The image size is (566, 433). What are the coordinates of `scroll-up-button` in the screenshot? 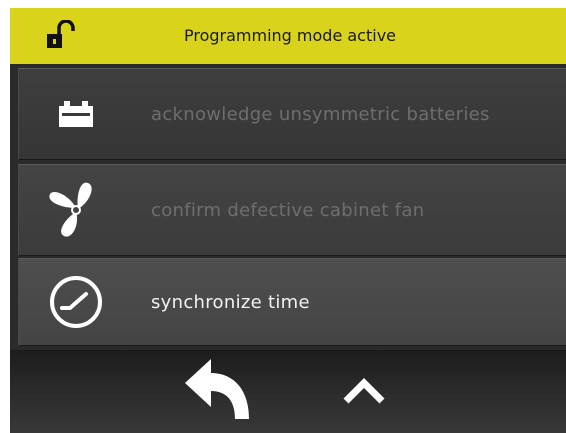 It's located at (364, 391).